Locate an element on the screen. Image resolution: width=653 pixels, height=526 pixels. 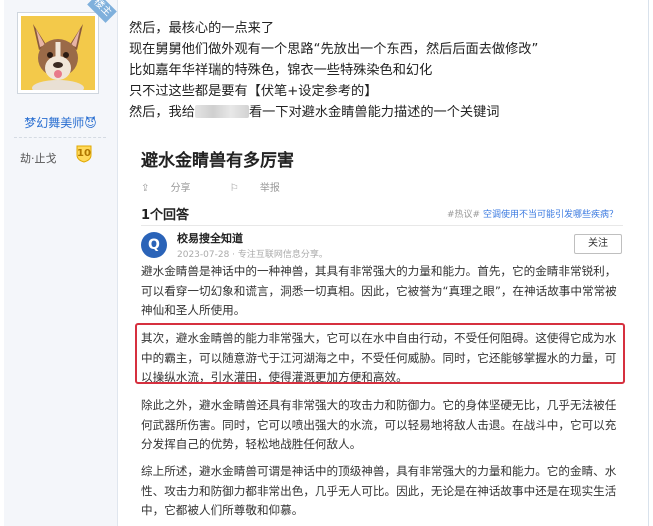
share-label: 分享 is located at coordinates (180, 188).